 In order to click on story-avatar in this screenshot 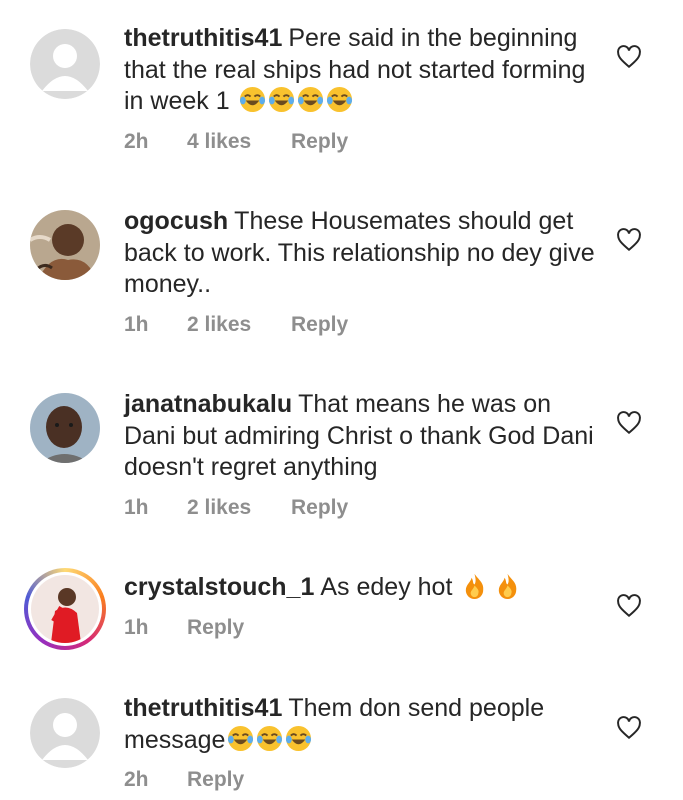, I will do `click(65, 609)`.